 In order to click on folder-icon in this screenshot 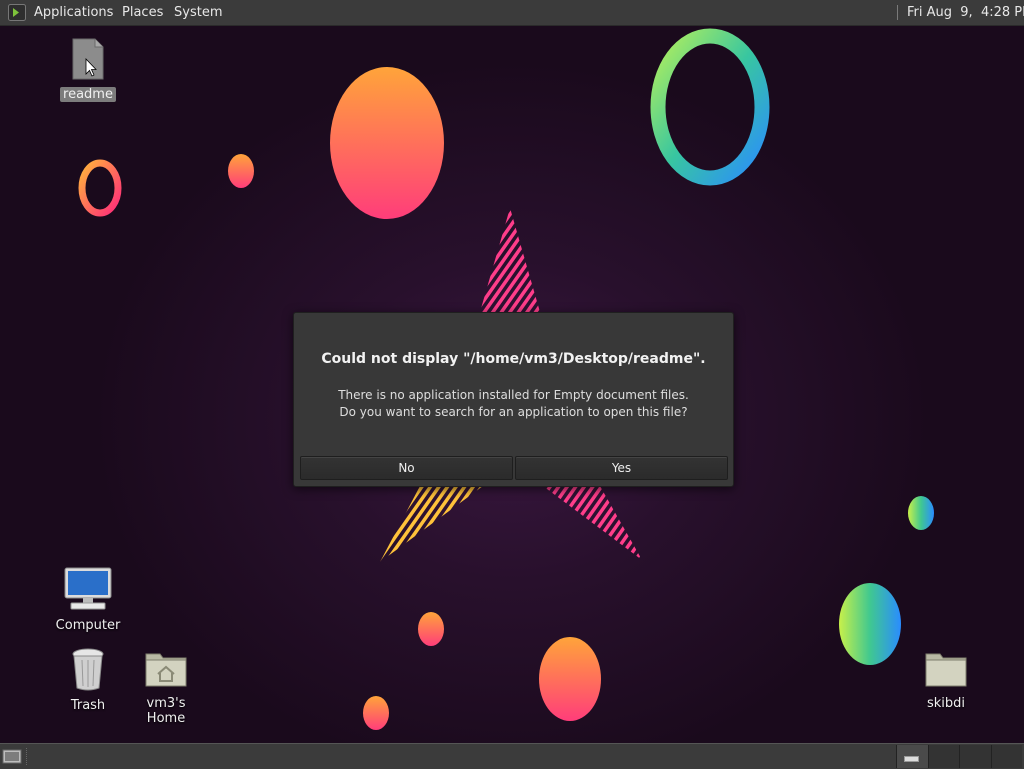, I will do `click(946, 670)`.